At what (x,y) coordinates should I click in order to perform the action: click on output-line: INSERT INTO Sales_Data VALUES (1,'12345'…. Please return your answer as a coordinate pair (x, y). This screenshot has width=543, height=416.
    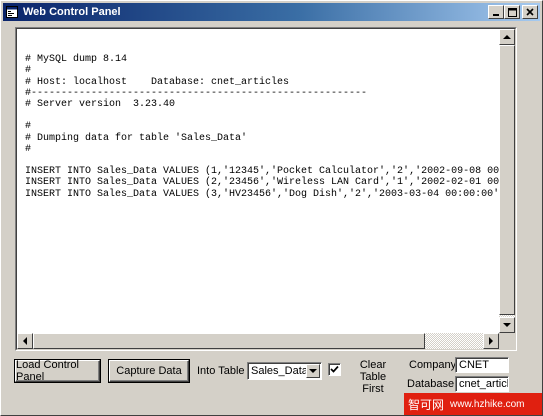
    Looking at the image, I should click on (262, 172).